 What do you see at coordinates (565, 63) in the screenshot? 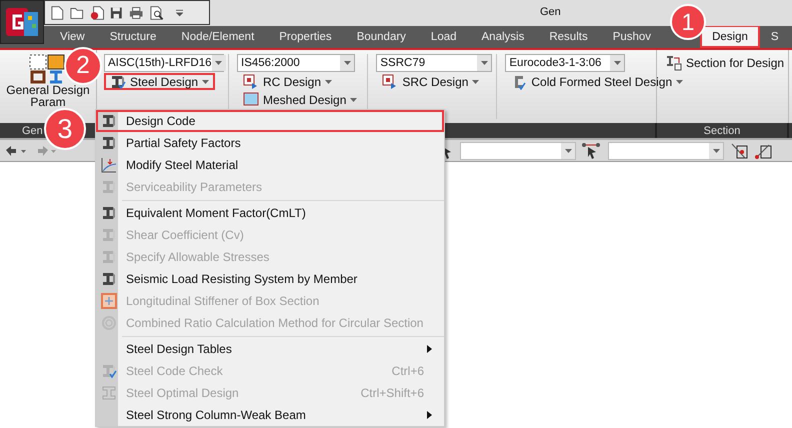
I see `design-code-dropdown: Eurocode3-1-3:06` at bounding box center [565, 63].